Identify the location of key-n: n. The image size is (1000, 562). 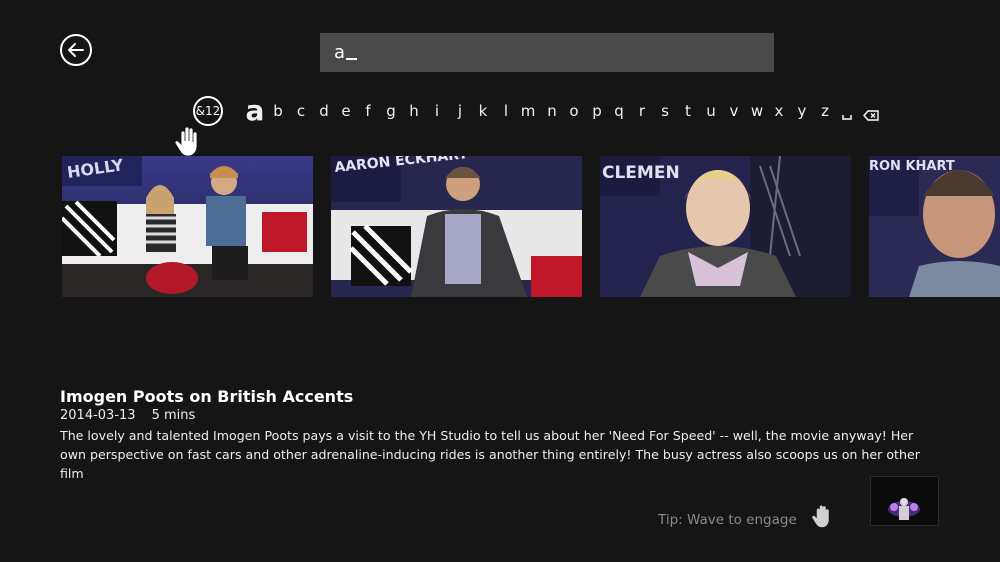
(552, 111).